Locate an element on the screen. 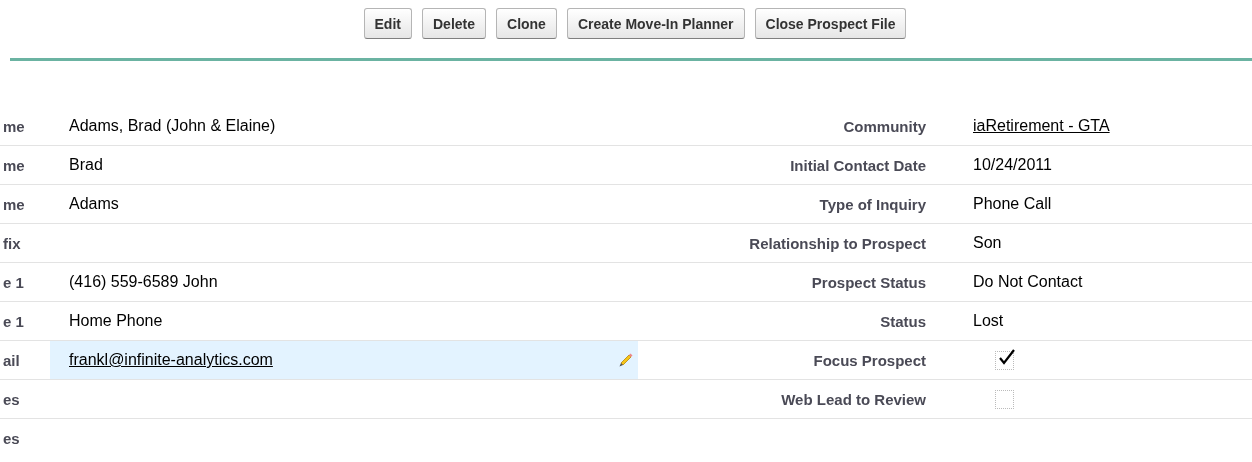 The width and height of the screenshot is (1252, 462). field-label: fix is located at coordinates (12, 243).